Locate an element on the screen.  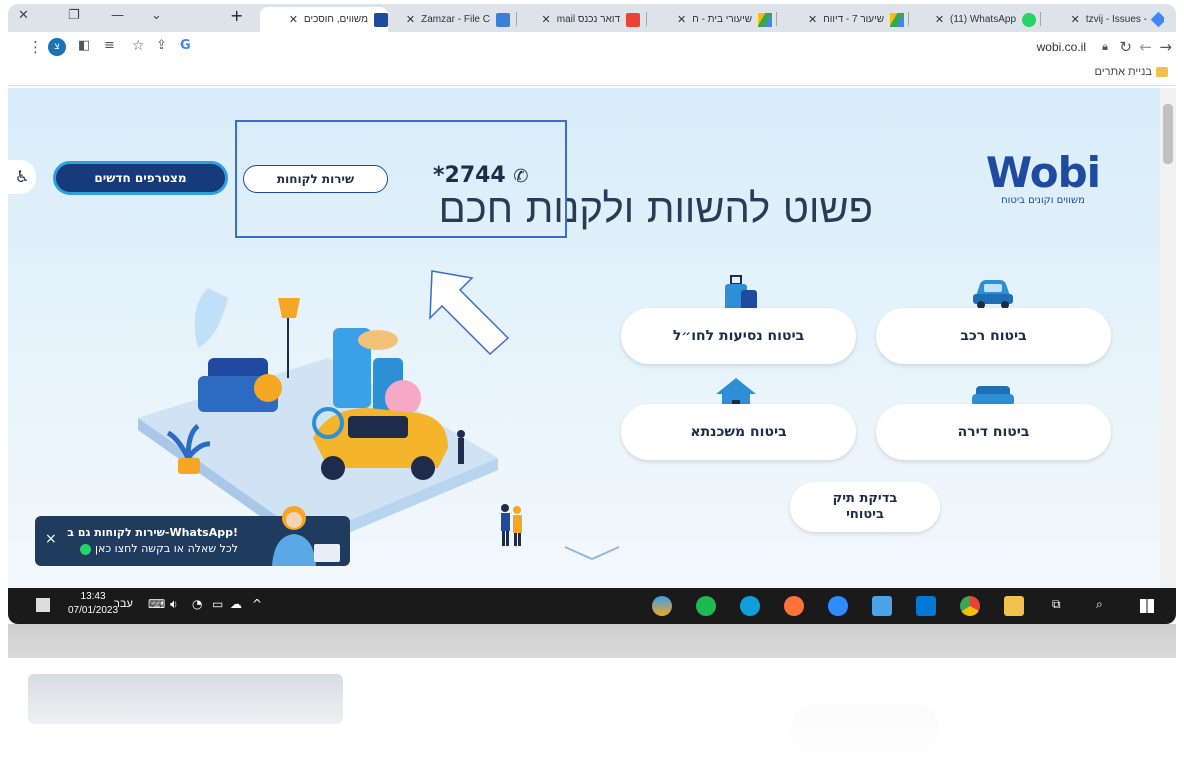
jira-favicon-icon is located at coordinates (1157, 19).